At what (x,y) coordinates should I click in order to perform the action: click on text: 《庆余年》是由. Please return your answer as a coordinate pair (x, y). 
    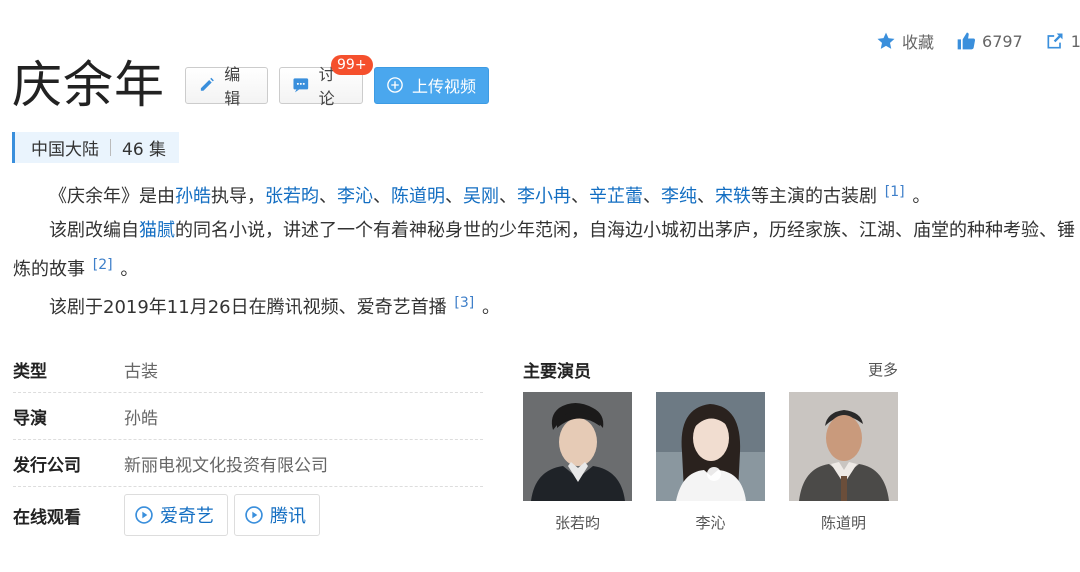
    Looking at the image, I should click on (112, 196).